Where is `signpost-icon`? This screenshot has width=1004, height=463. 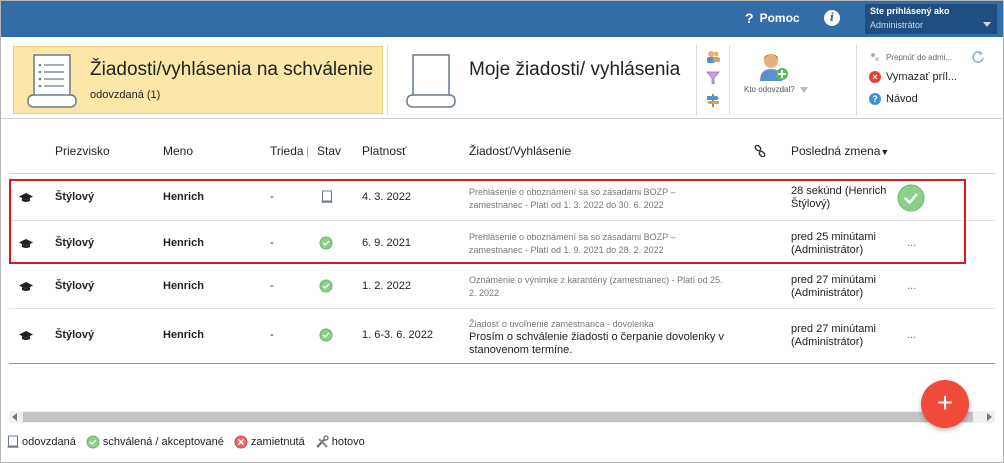
signpost-icon is located at coordinates (713, 100).